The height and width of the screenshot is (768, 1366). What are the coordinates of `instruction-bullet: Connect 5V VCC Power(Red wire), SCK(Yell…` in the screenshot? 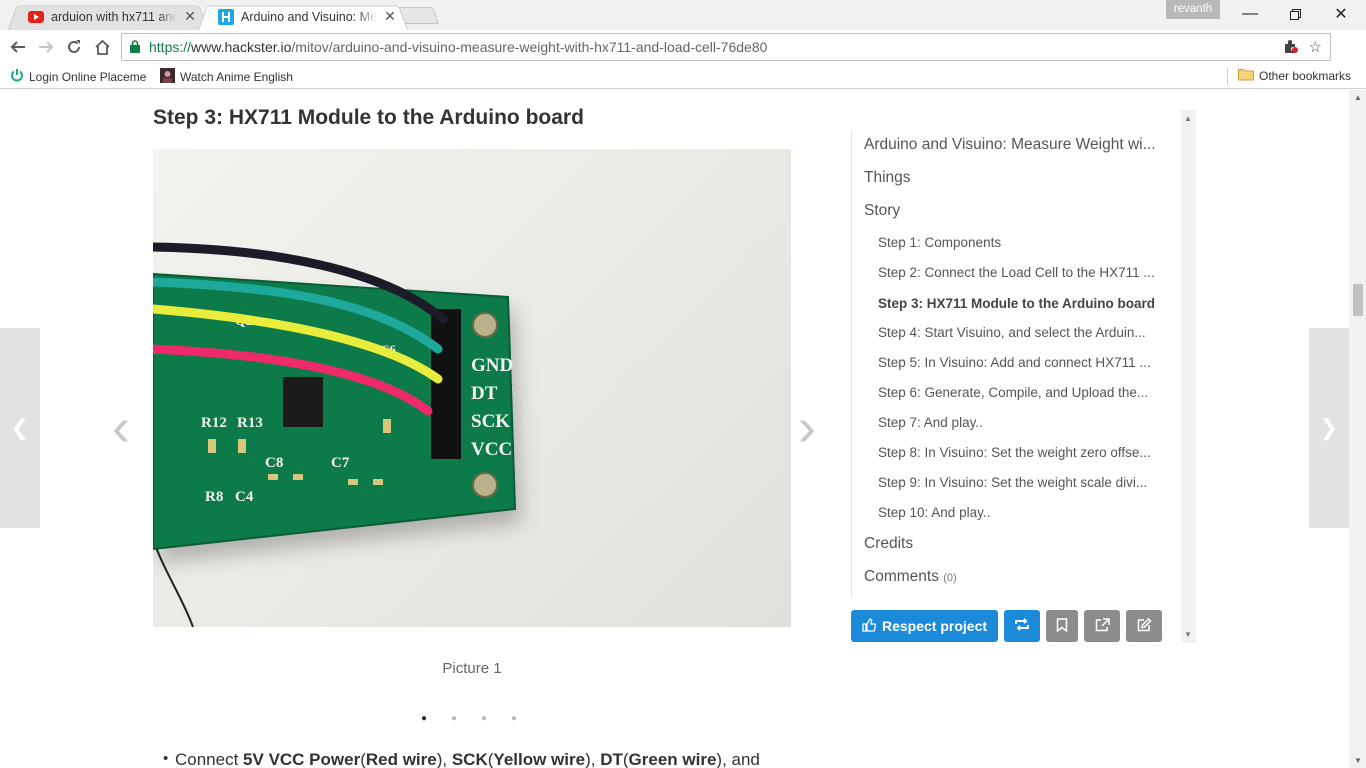 It's located at (461, 759).